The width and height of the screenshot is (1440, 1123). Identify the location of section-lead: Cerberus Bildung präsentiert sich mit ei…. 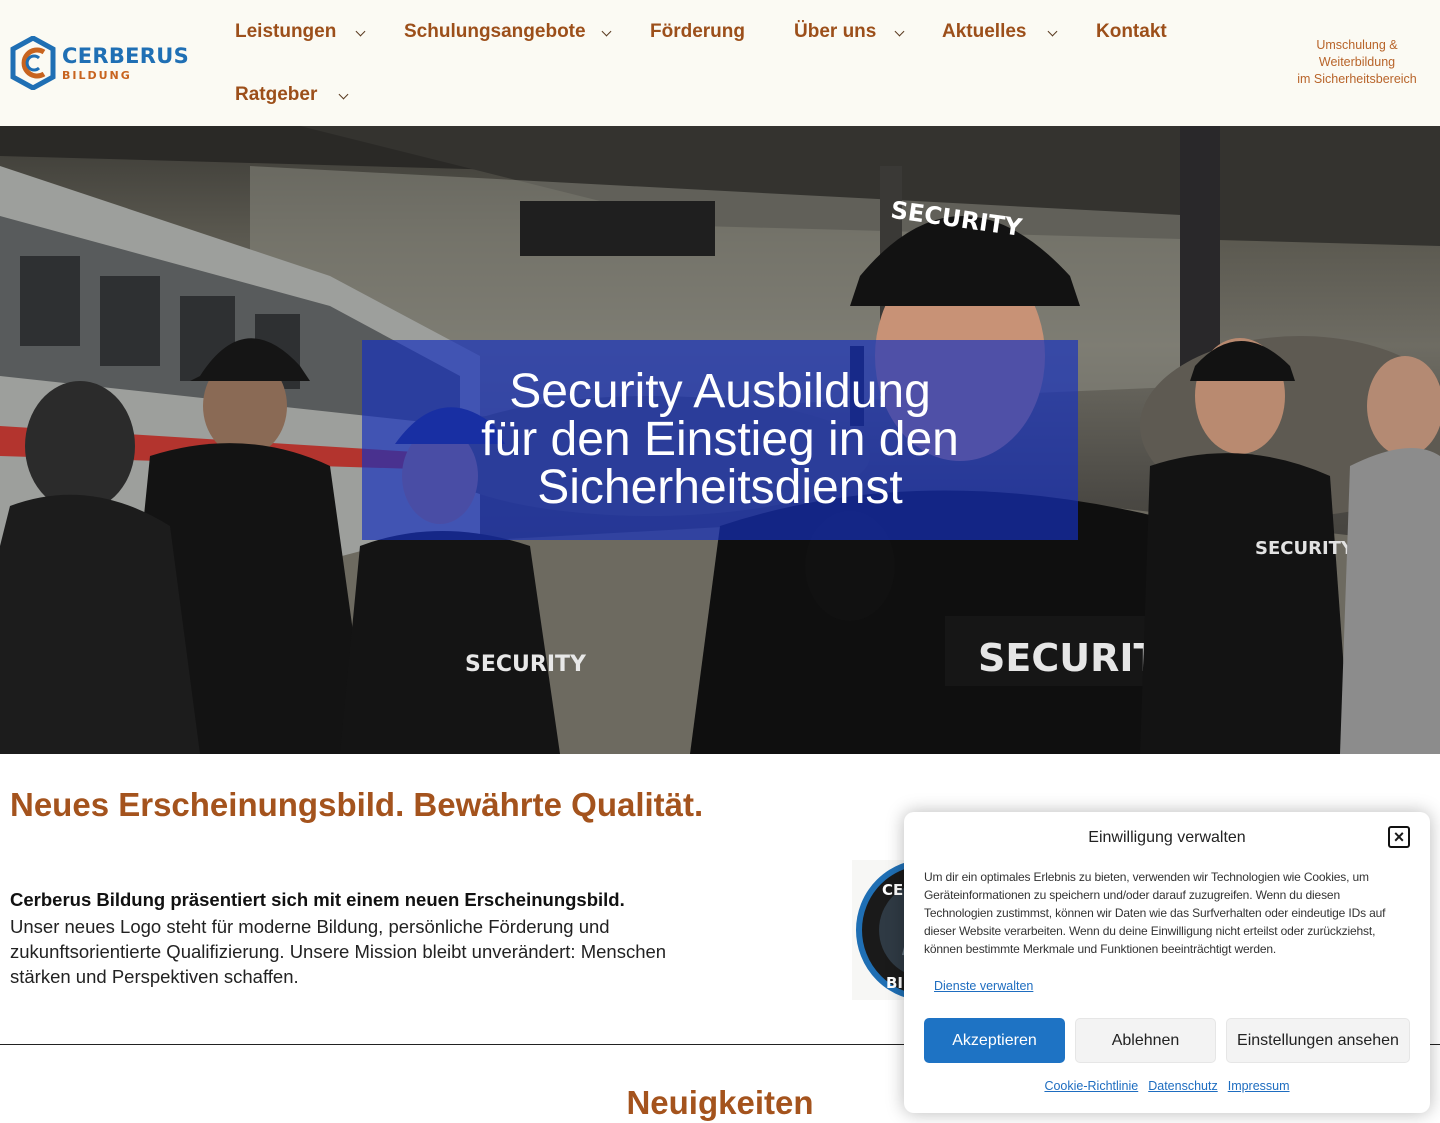
(317, 899).